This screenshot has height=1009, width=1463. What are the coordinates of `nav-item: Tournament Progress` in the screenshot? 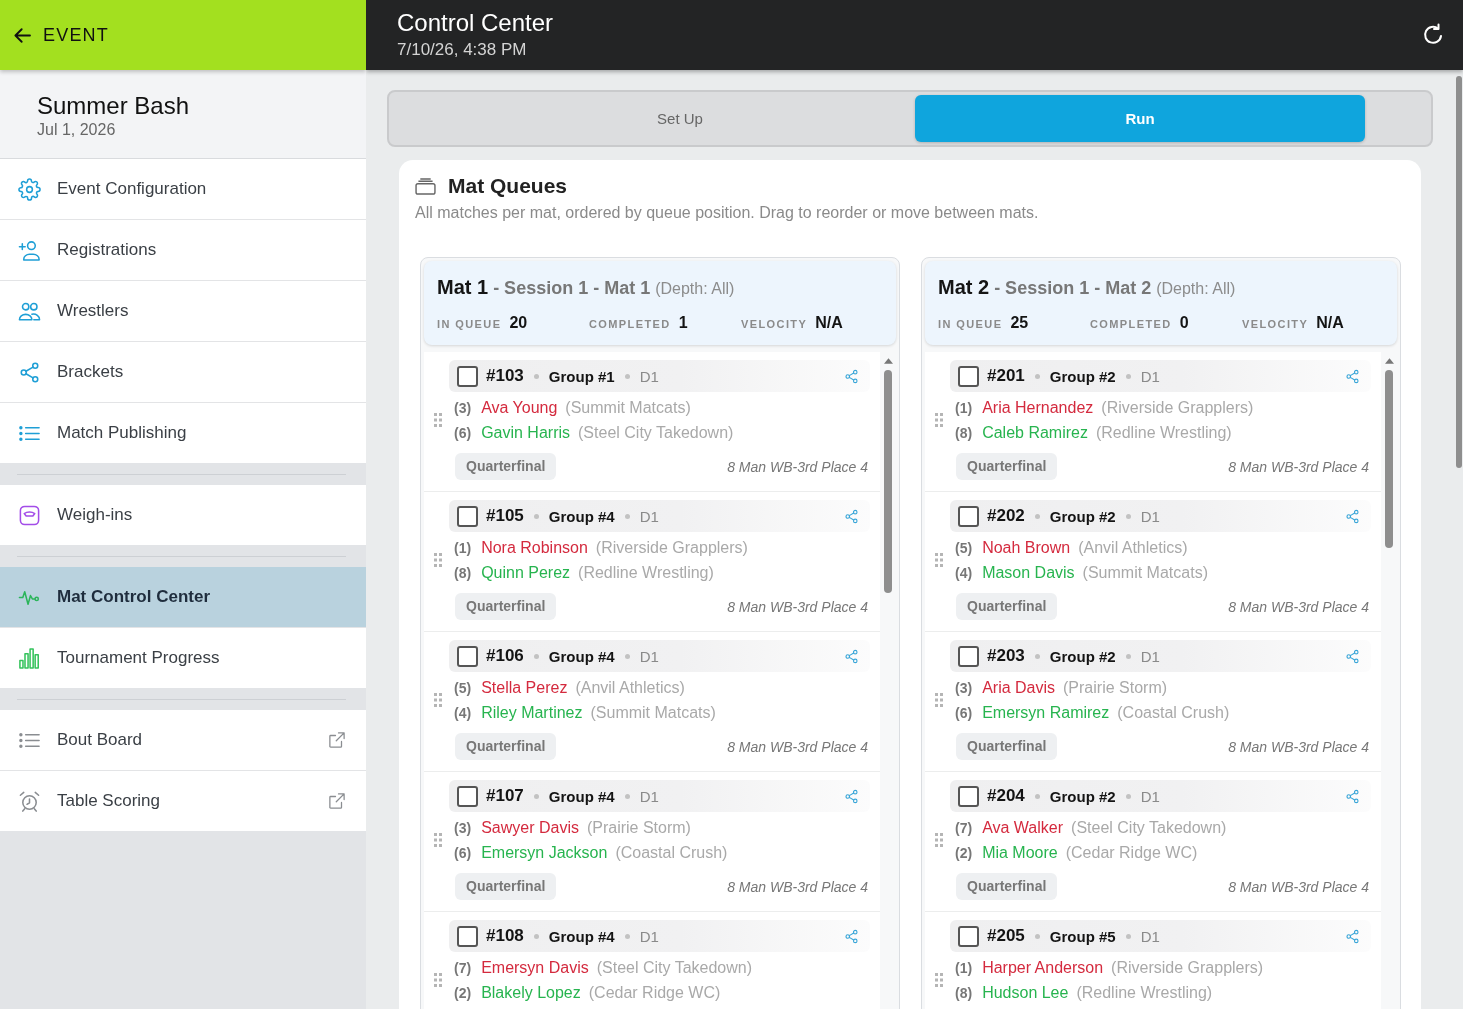 It's located at (183, 658).